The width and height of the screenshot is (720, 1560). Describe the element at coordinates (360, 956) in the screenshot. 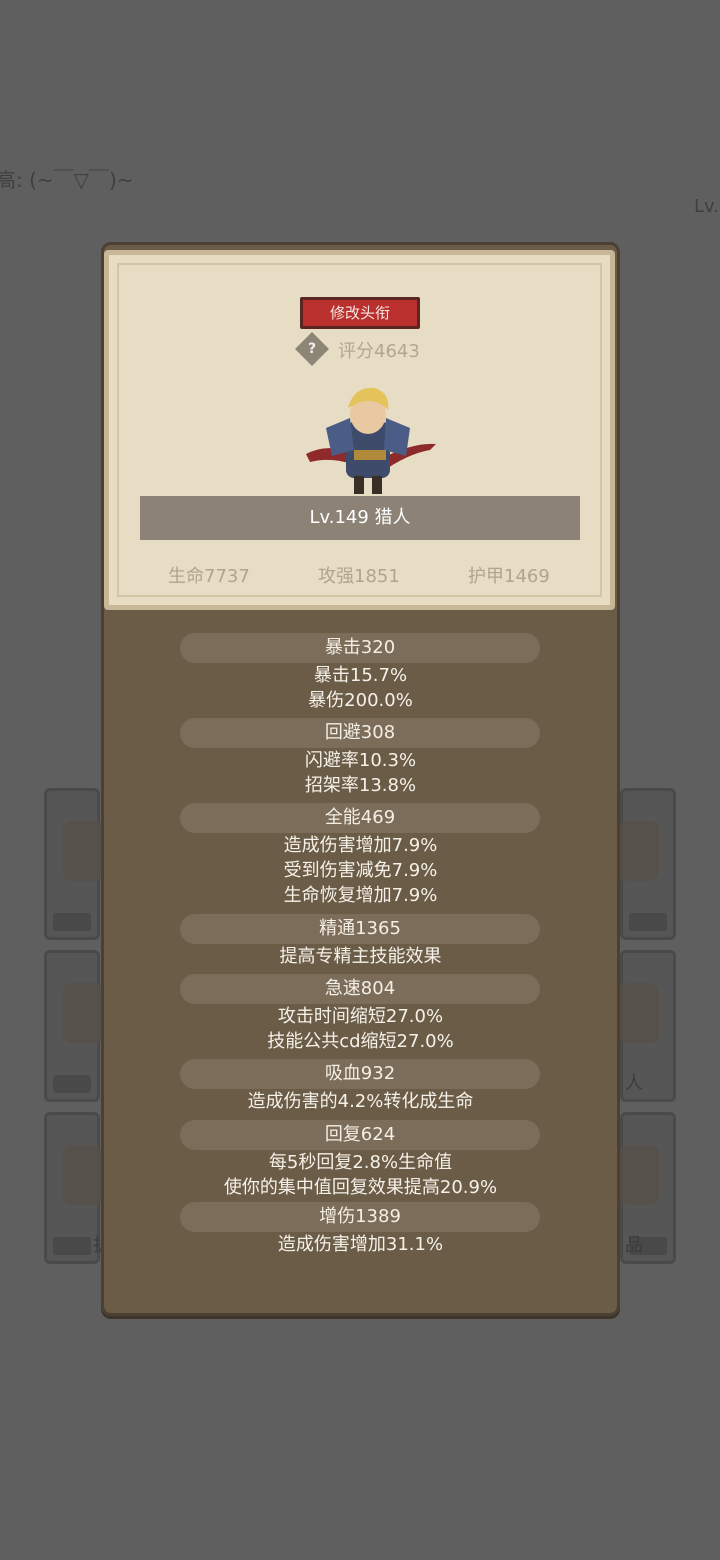

I see `section-detail: 提高专精主技能效果` at that location.